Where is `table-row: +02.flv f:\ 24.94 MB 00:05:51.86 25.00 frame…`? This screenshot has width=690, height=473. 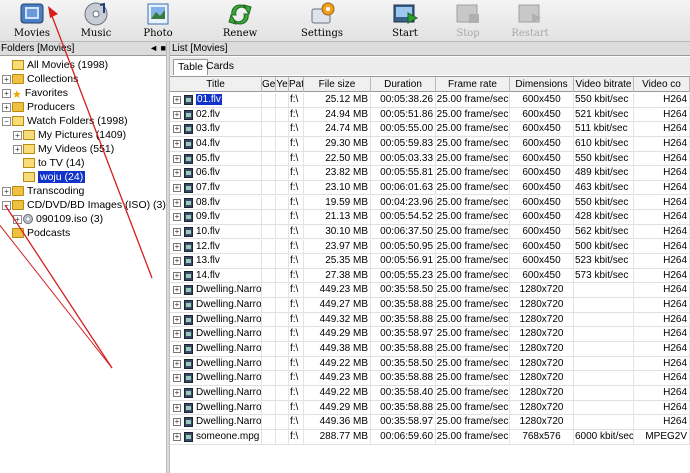 table-row: +02.flv f:\ 24.94 MB 00:05:51.86 25.00 frame… is located at coordinates (430, 115).